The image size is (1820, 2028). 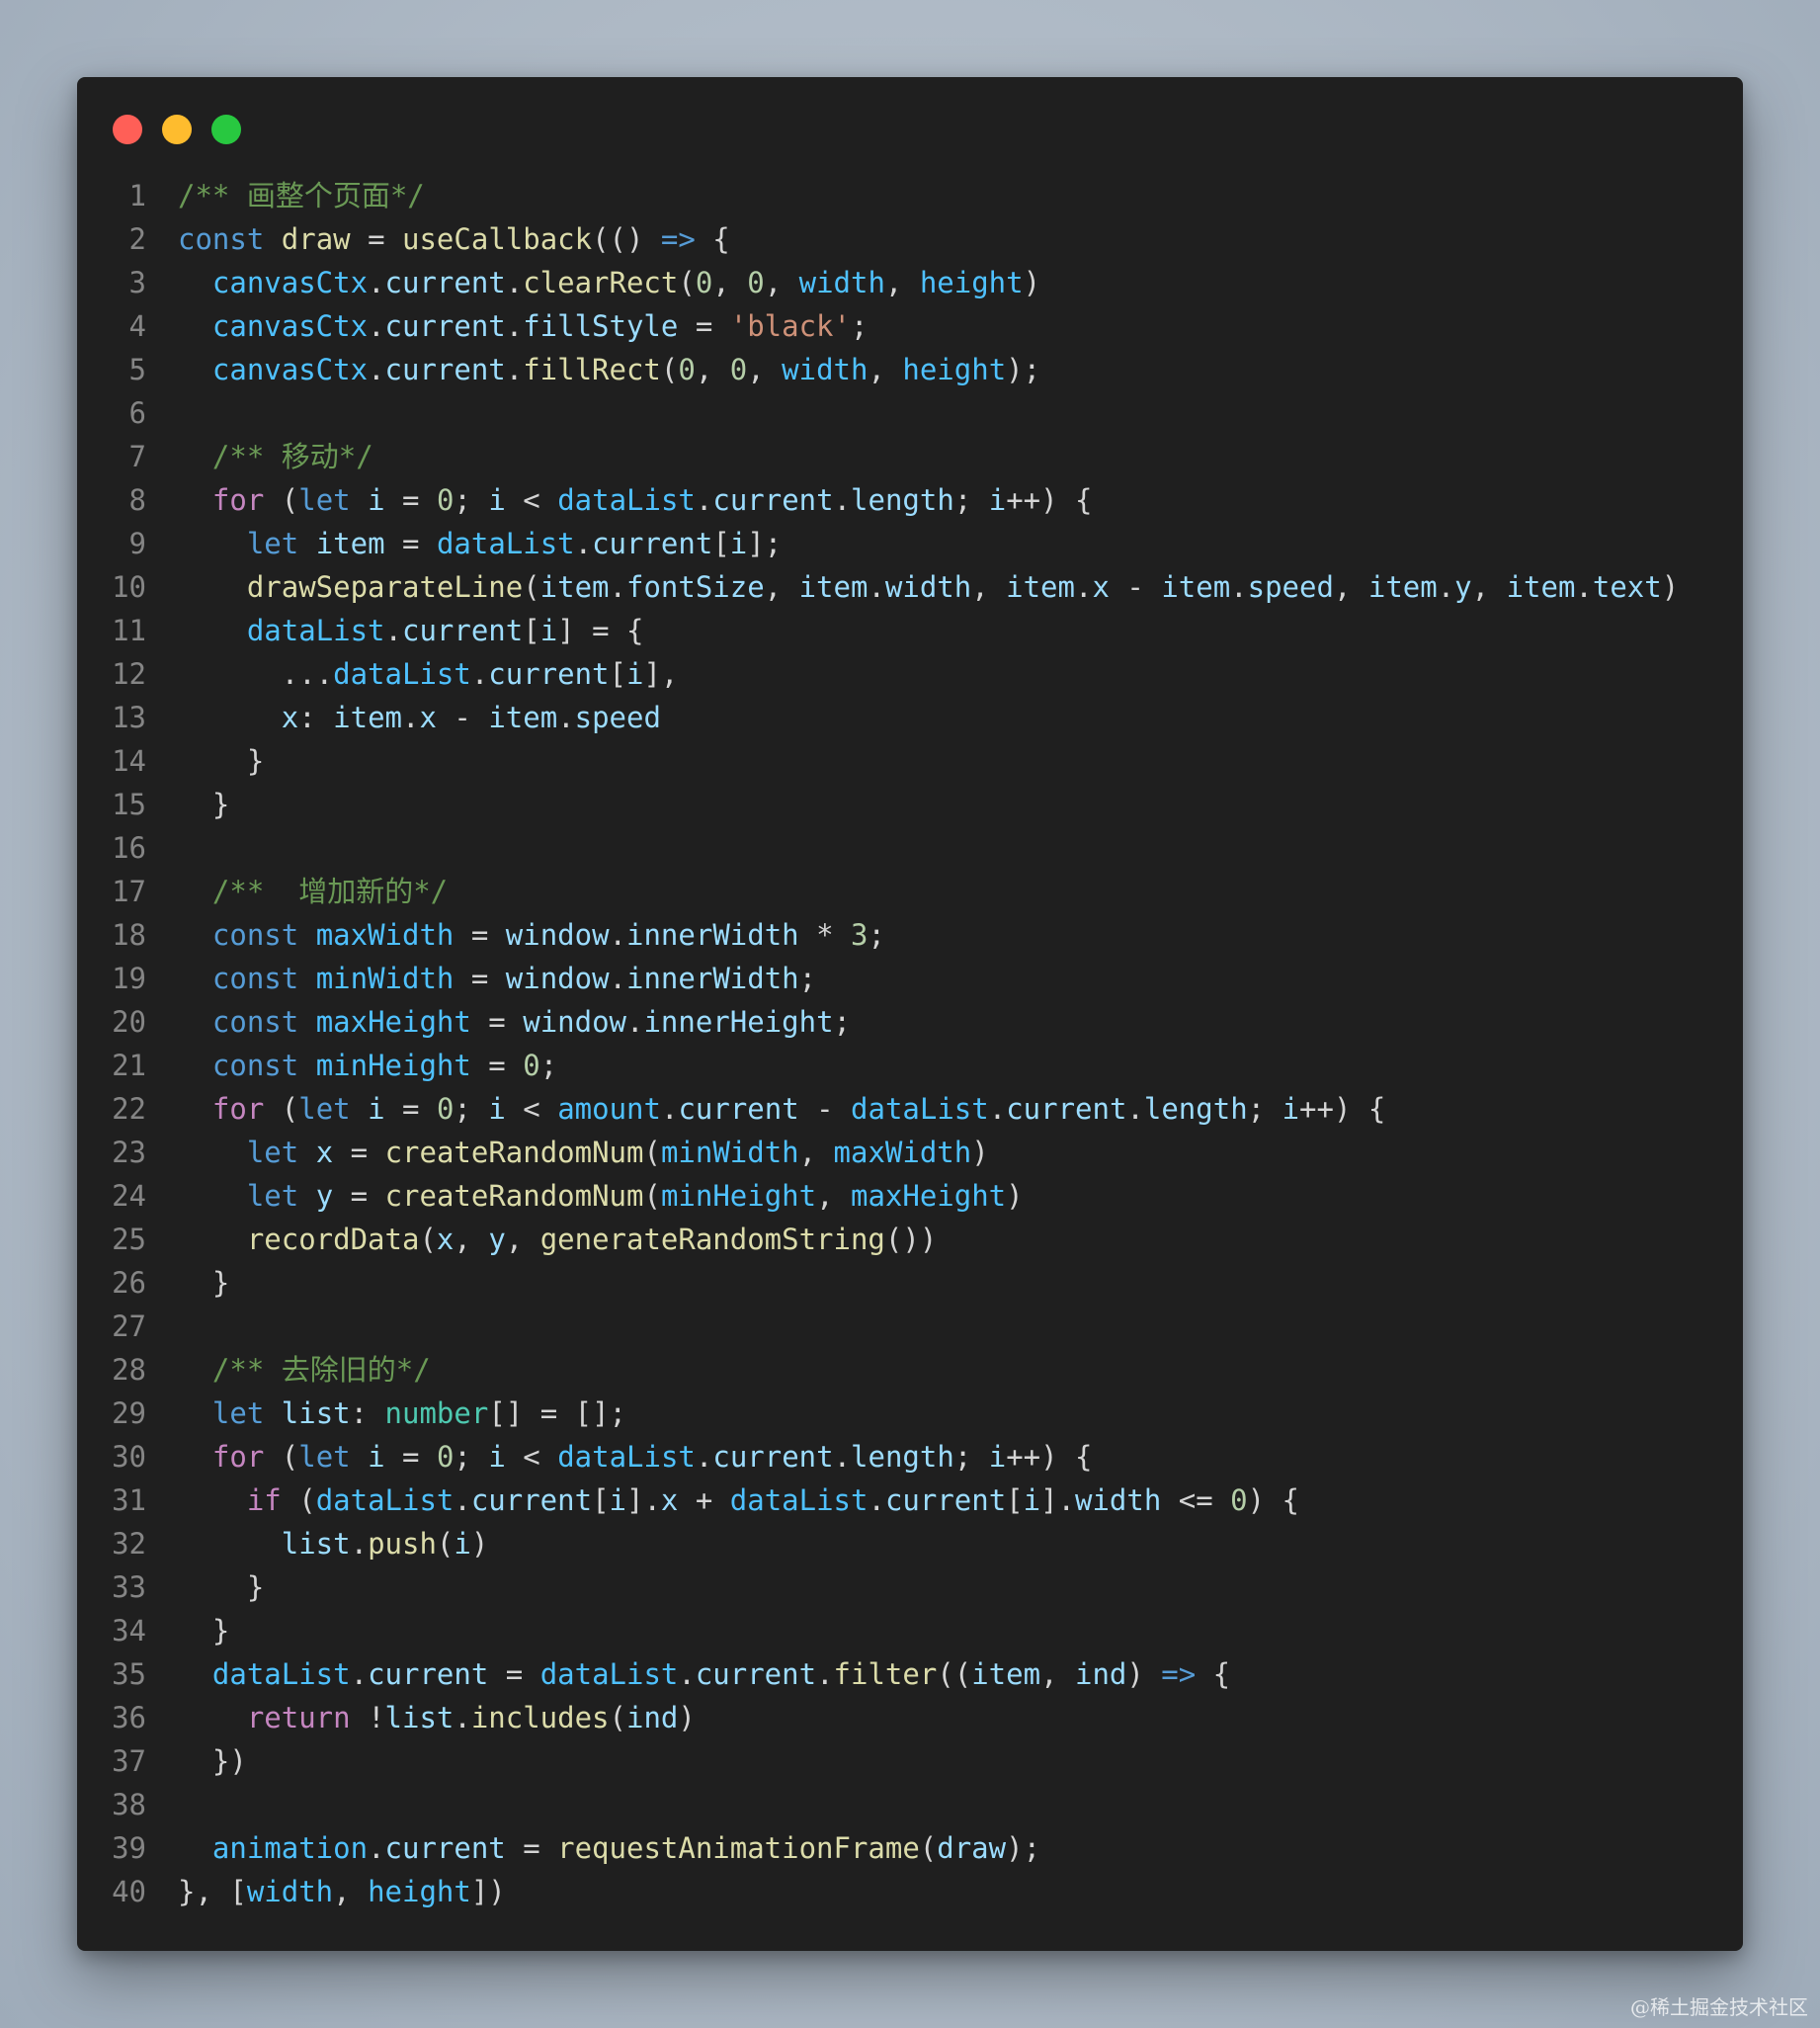 What do you see at coordinates (514, 1152) in the screenshot?
I see `code-token: createRandomNum` at bounding box center [514, 1152].